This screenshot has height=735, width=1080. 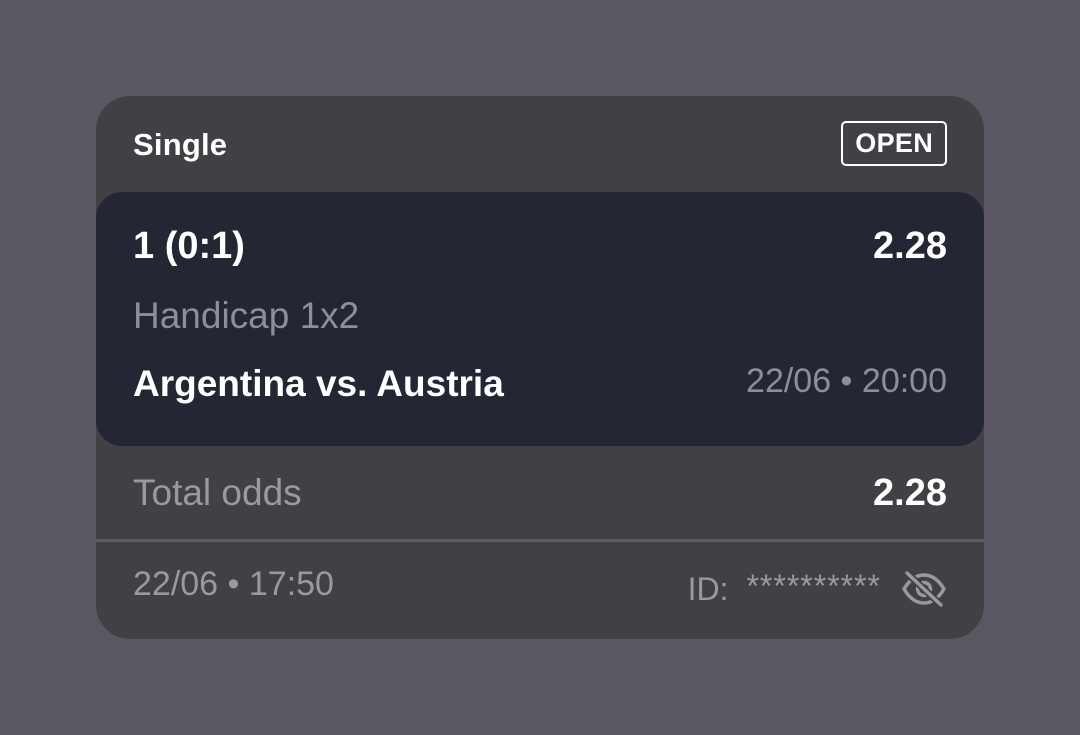 I want to click on bet-id-group: ID: **********, so click(x=817, y=589).